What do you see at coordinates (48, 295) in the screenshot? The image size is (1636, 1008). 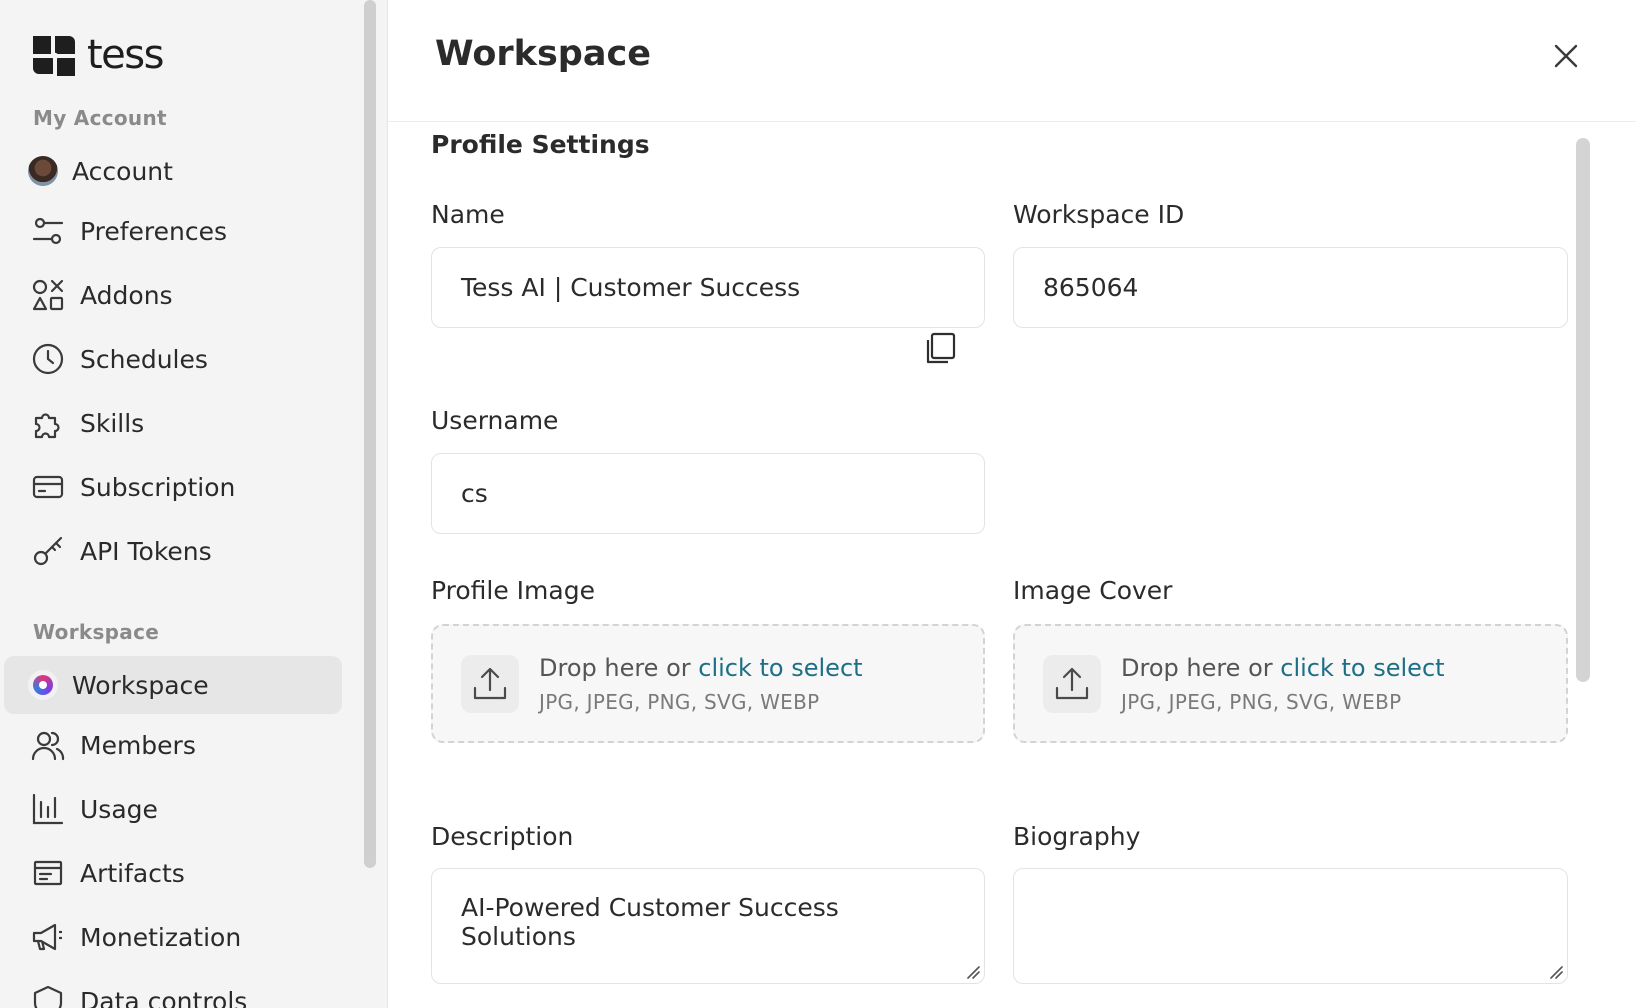 I see `shapes-icon` at bounding box center [48, 295].